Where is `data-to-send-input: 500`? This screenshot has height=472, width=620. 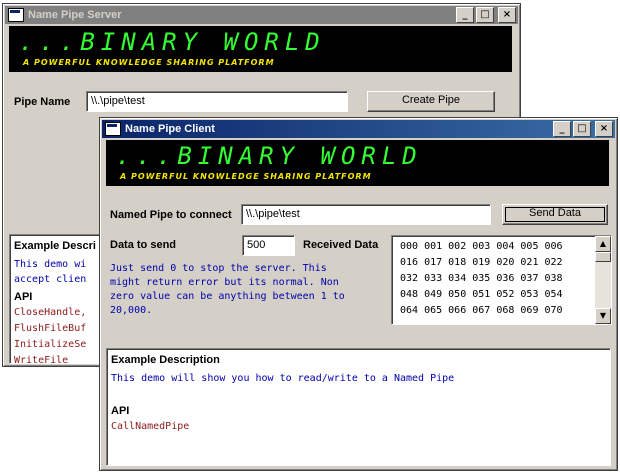 data-to-send-input: 500 is located at coordinates (268, 245).